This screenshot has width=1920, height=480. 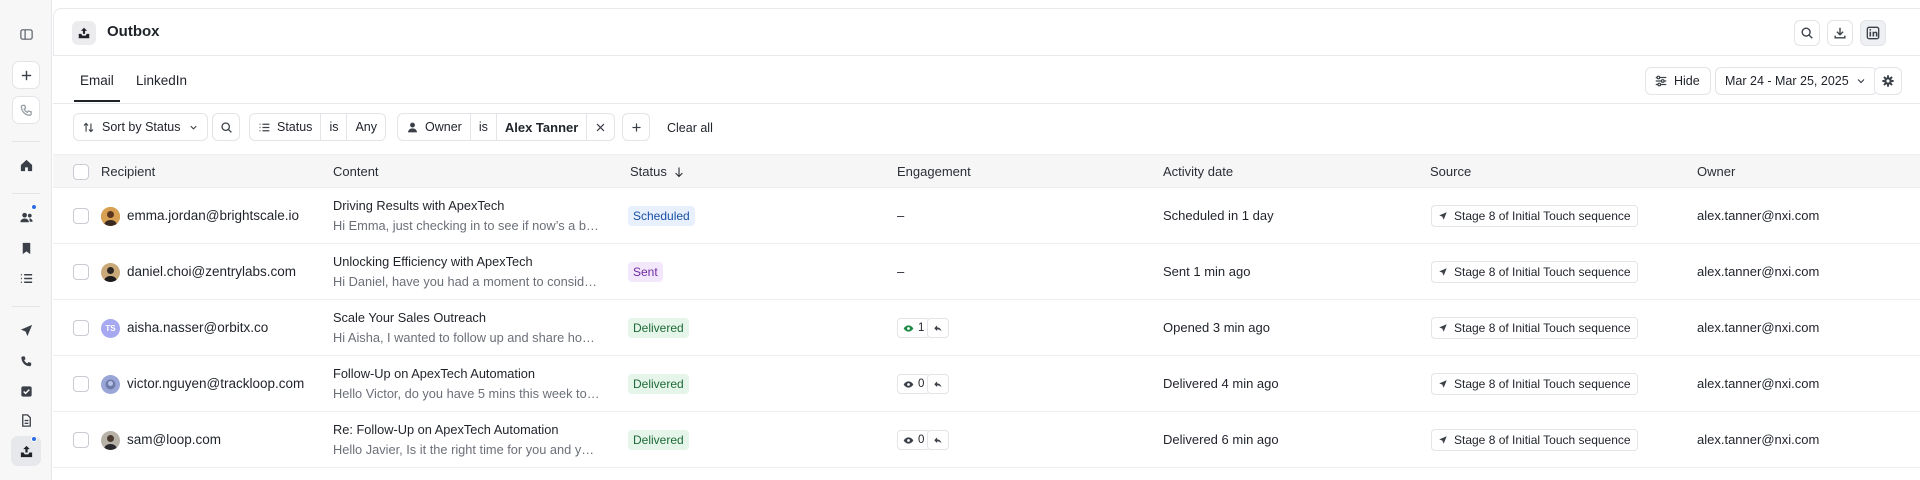 I want to click on avatar: TS, so click(x=110, y=328).